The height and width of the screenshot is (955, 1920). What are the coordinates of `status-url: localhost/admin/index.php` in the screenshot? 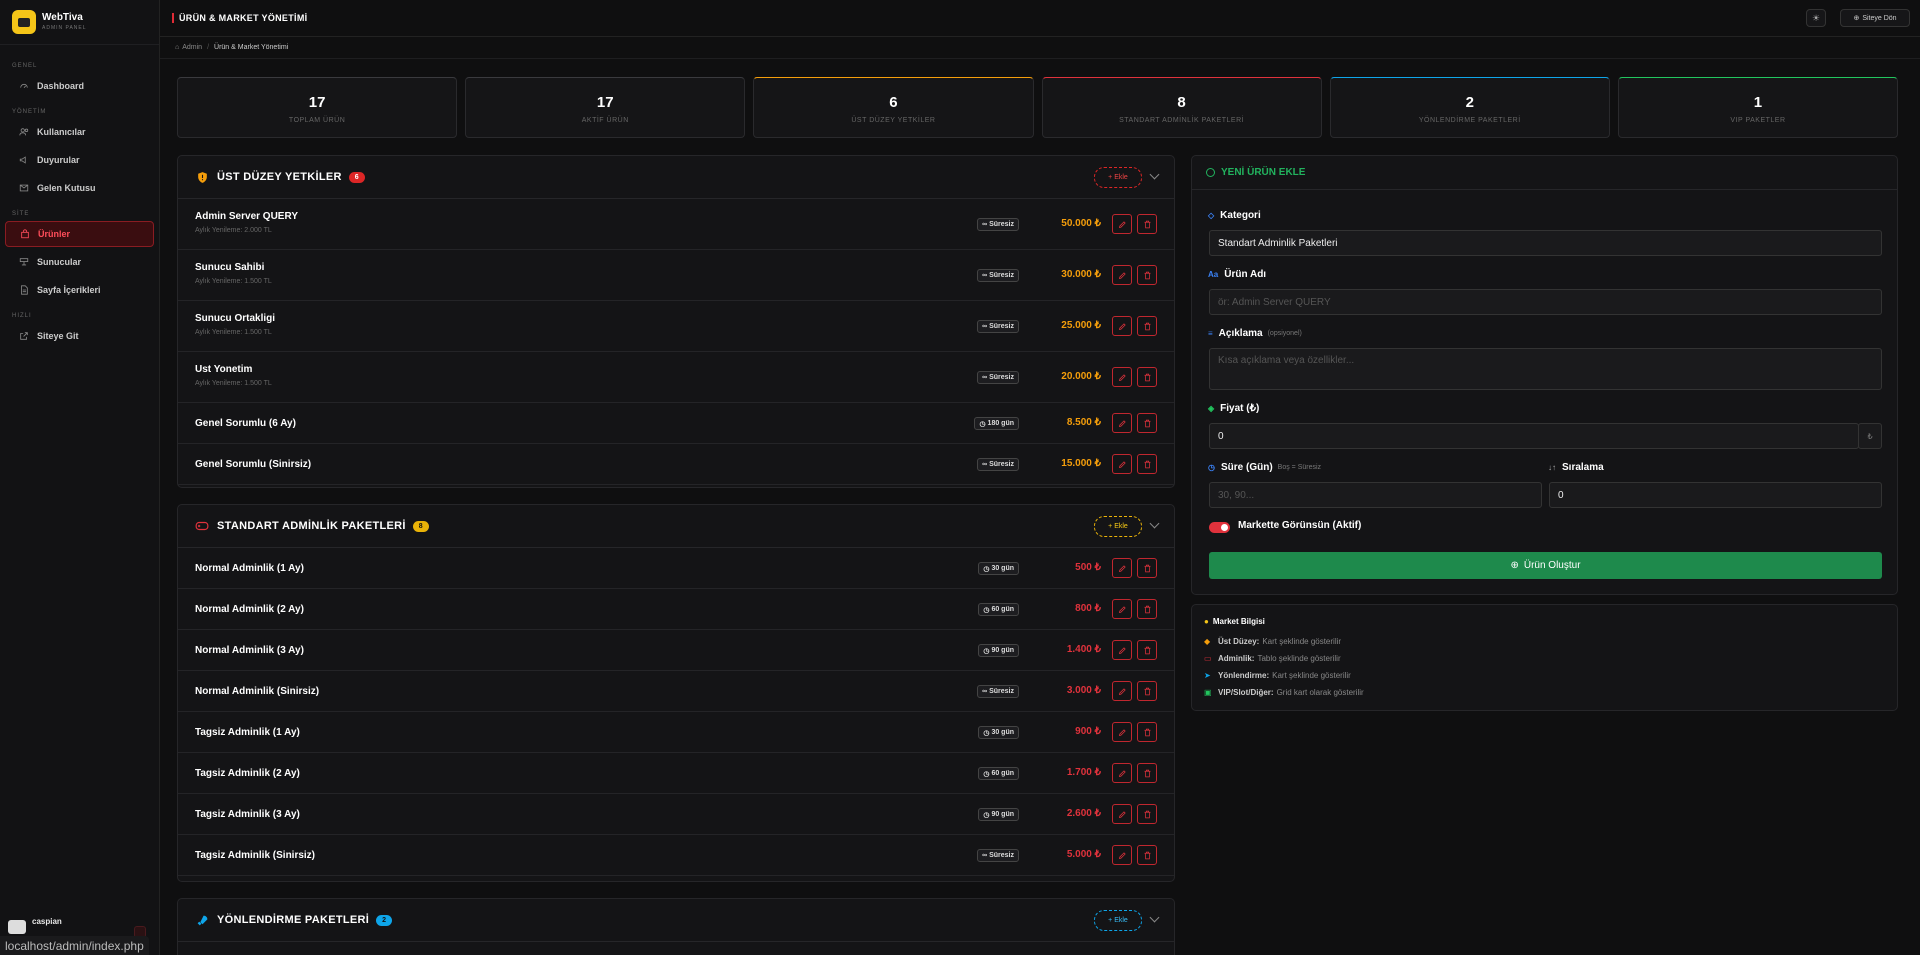 It's located at (74, 945).